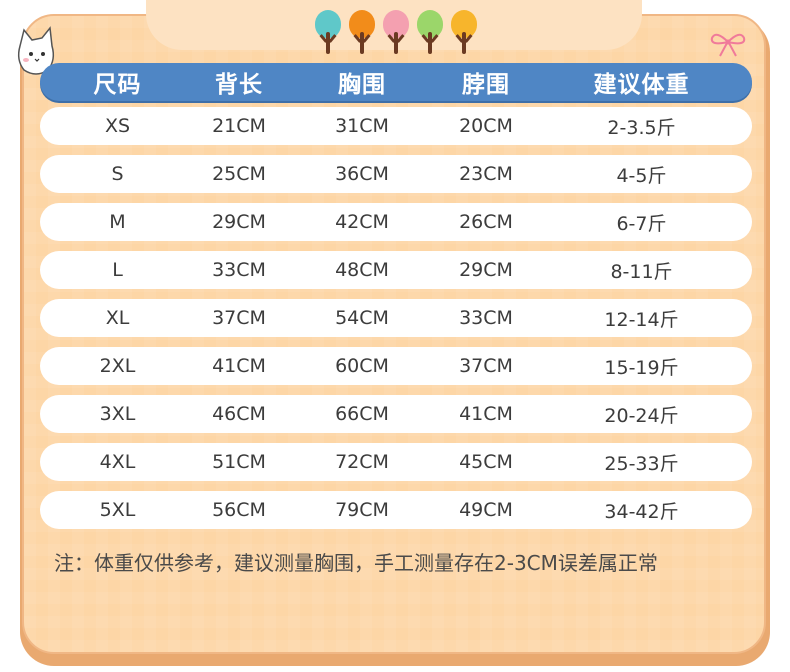 The width and height of the screenshot is (790, 672). Describe the element at coordinates (486, 270) in the screenshot. I see `cell-neck: 29CM` at that location.